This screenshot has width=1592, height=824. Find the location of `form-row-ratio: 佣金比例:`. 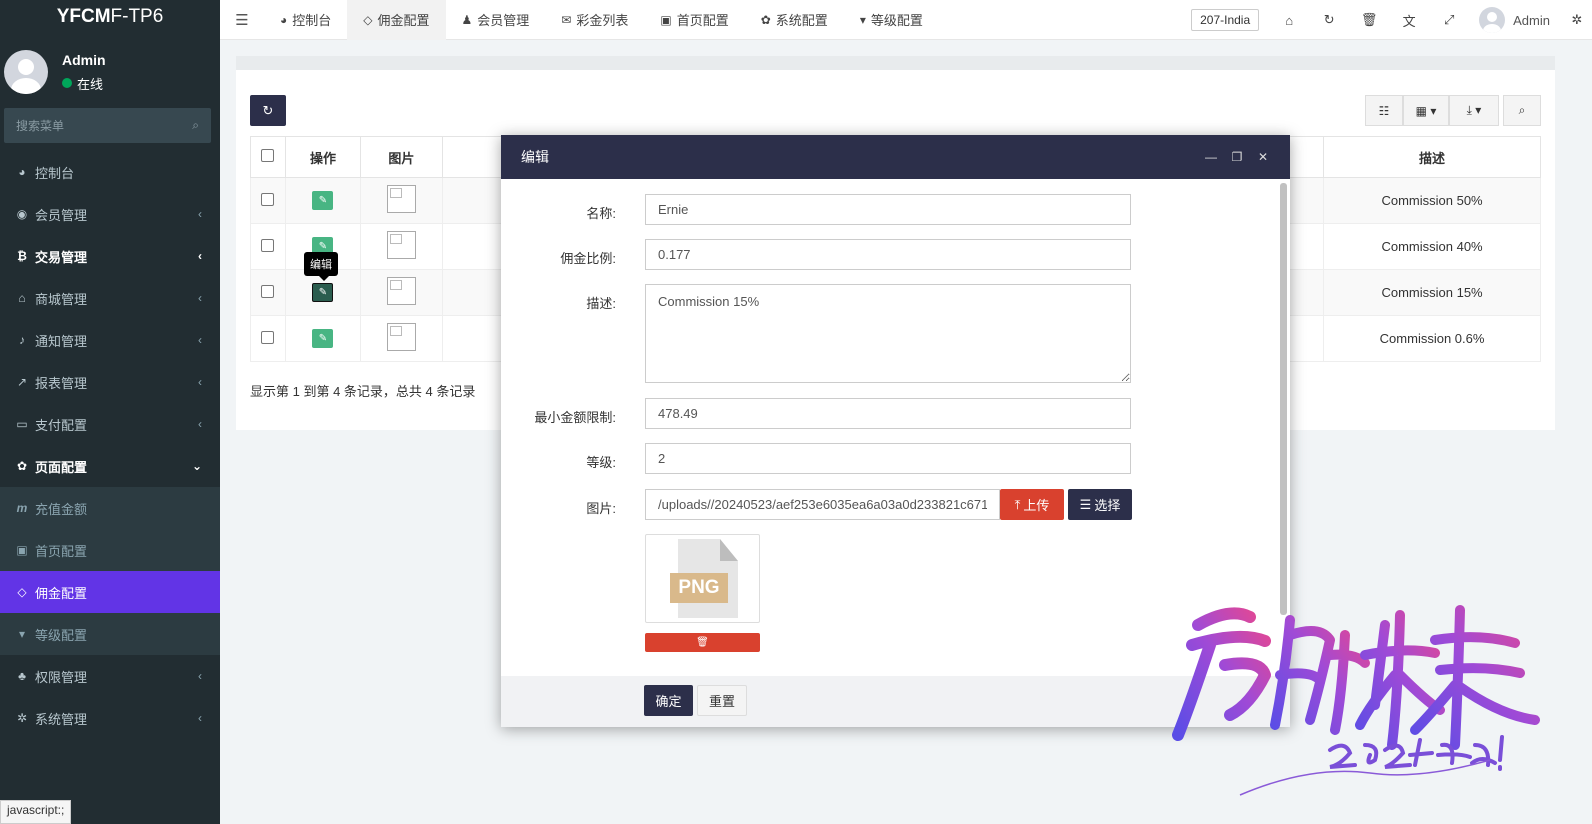

form-row-ratio: 佣金比例: is located at coordinates (816, 254).